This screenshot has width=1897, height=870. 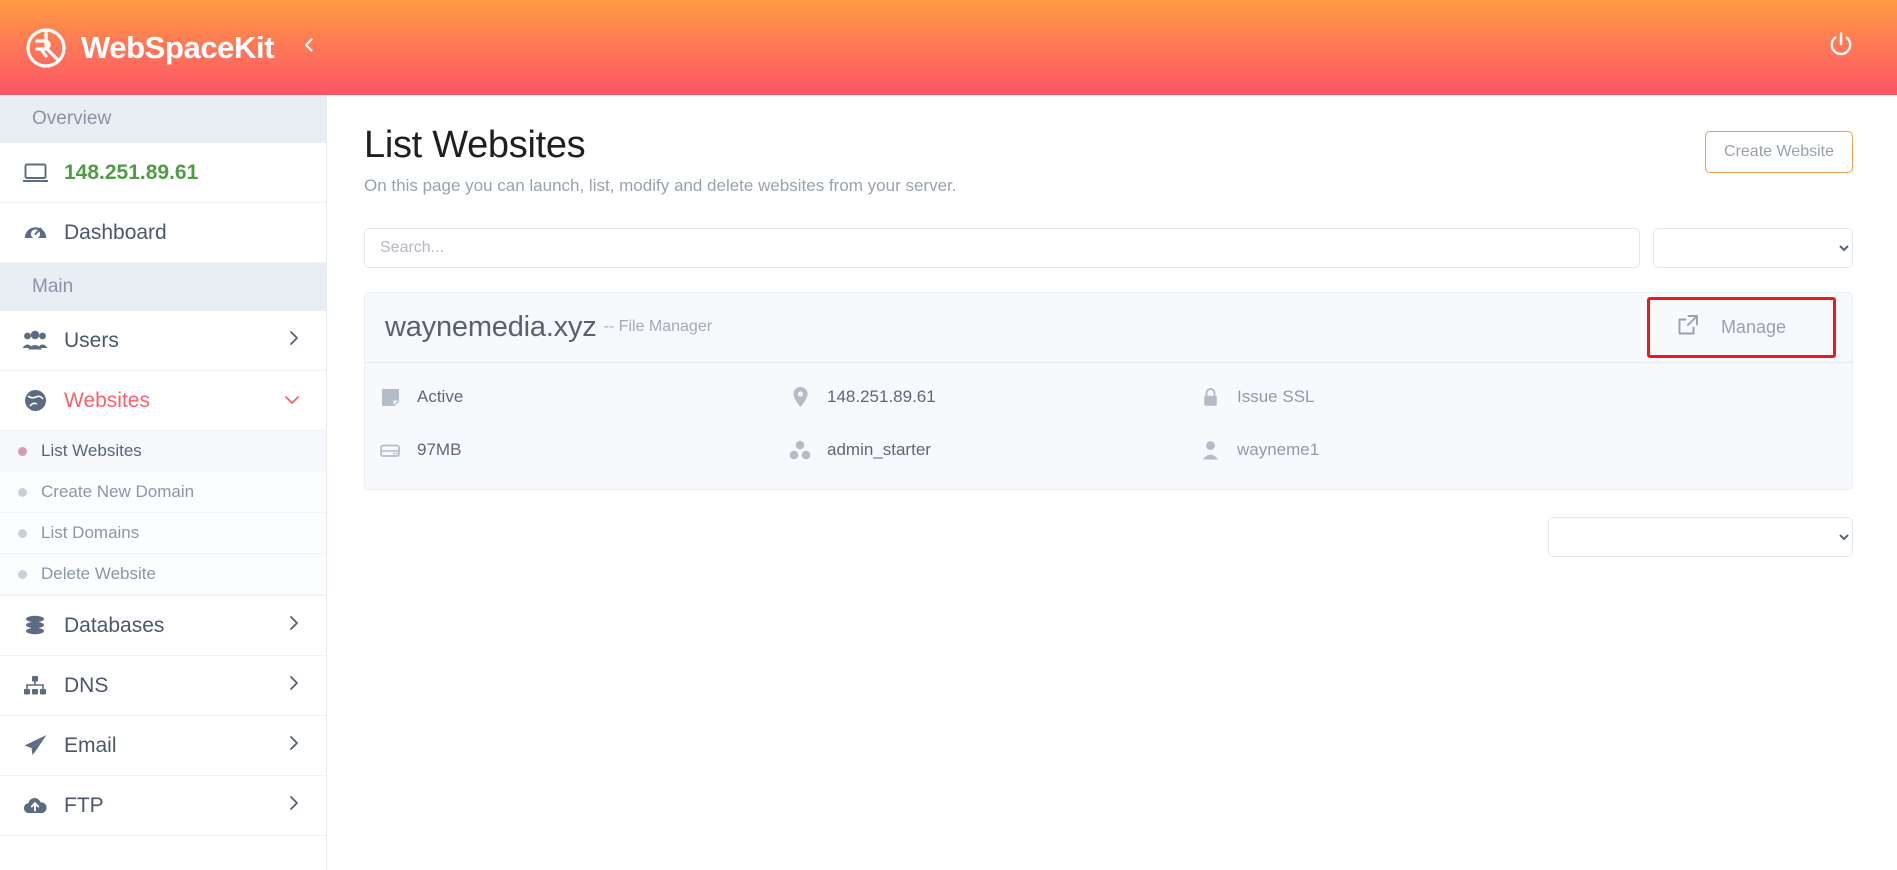 What do you see at coordinates (1399, 397) in the screenshot?
I see `website-ssl-cell: Issue SSL` at bounding box center [1399, 397].